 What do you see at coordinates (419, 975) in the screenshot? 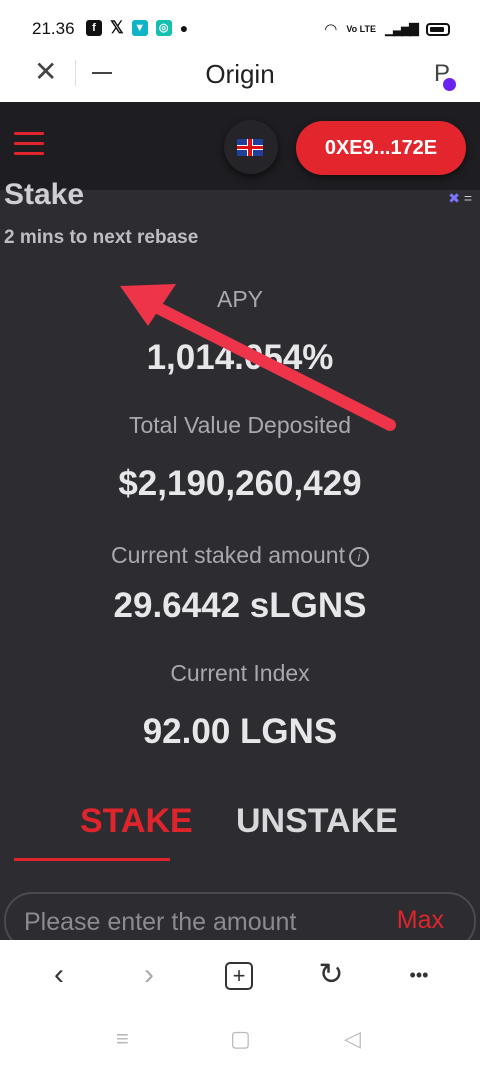
I see `more-icon: •••` at bounding box center [419, 975].